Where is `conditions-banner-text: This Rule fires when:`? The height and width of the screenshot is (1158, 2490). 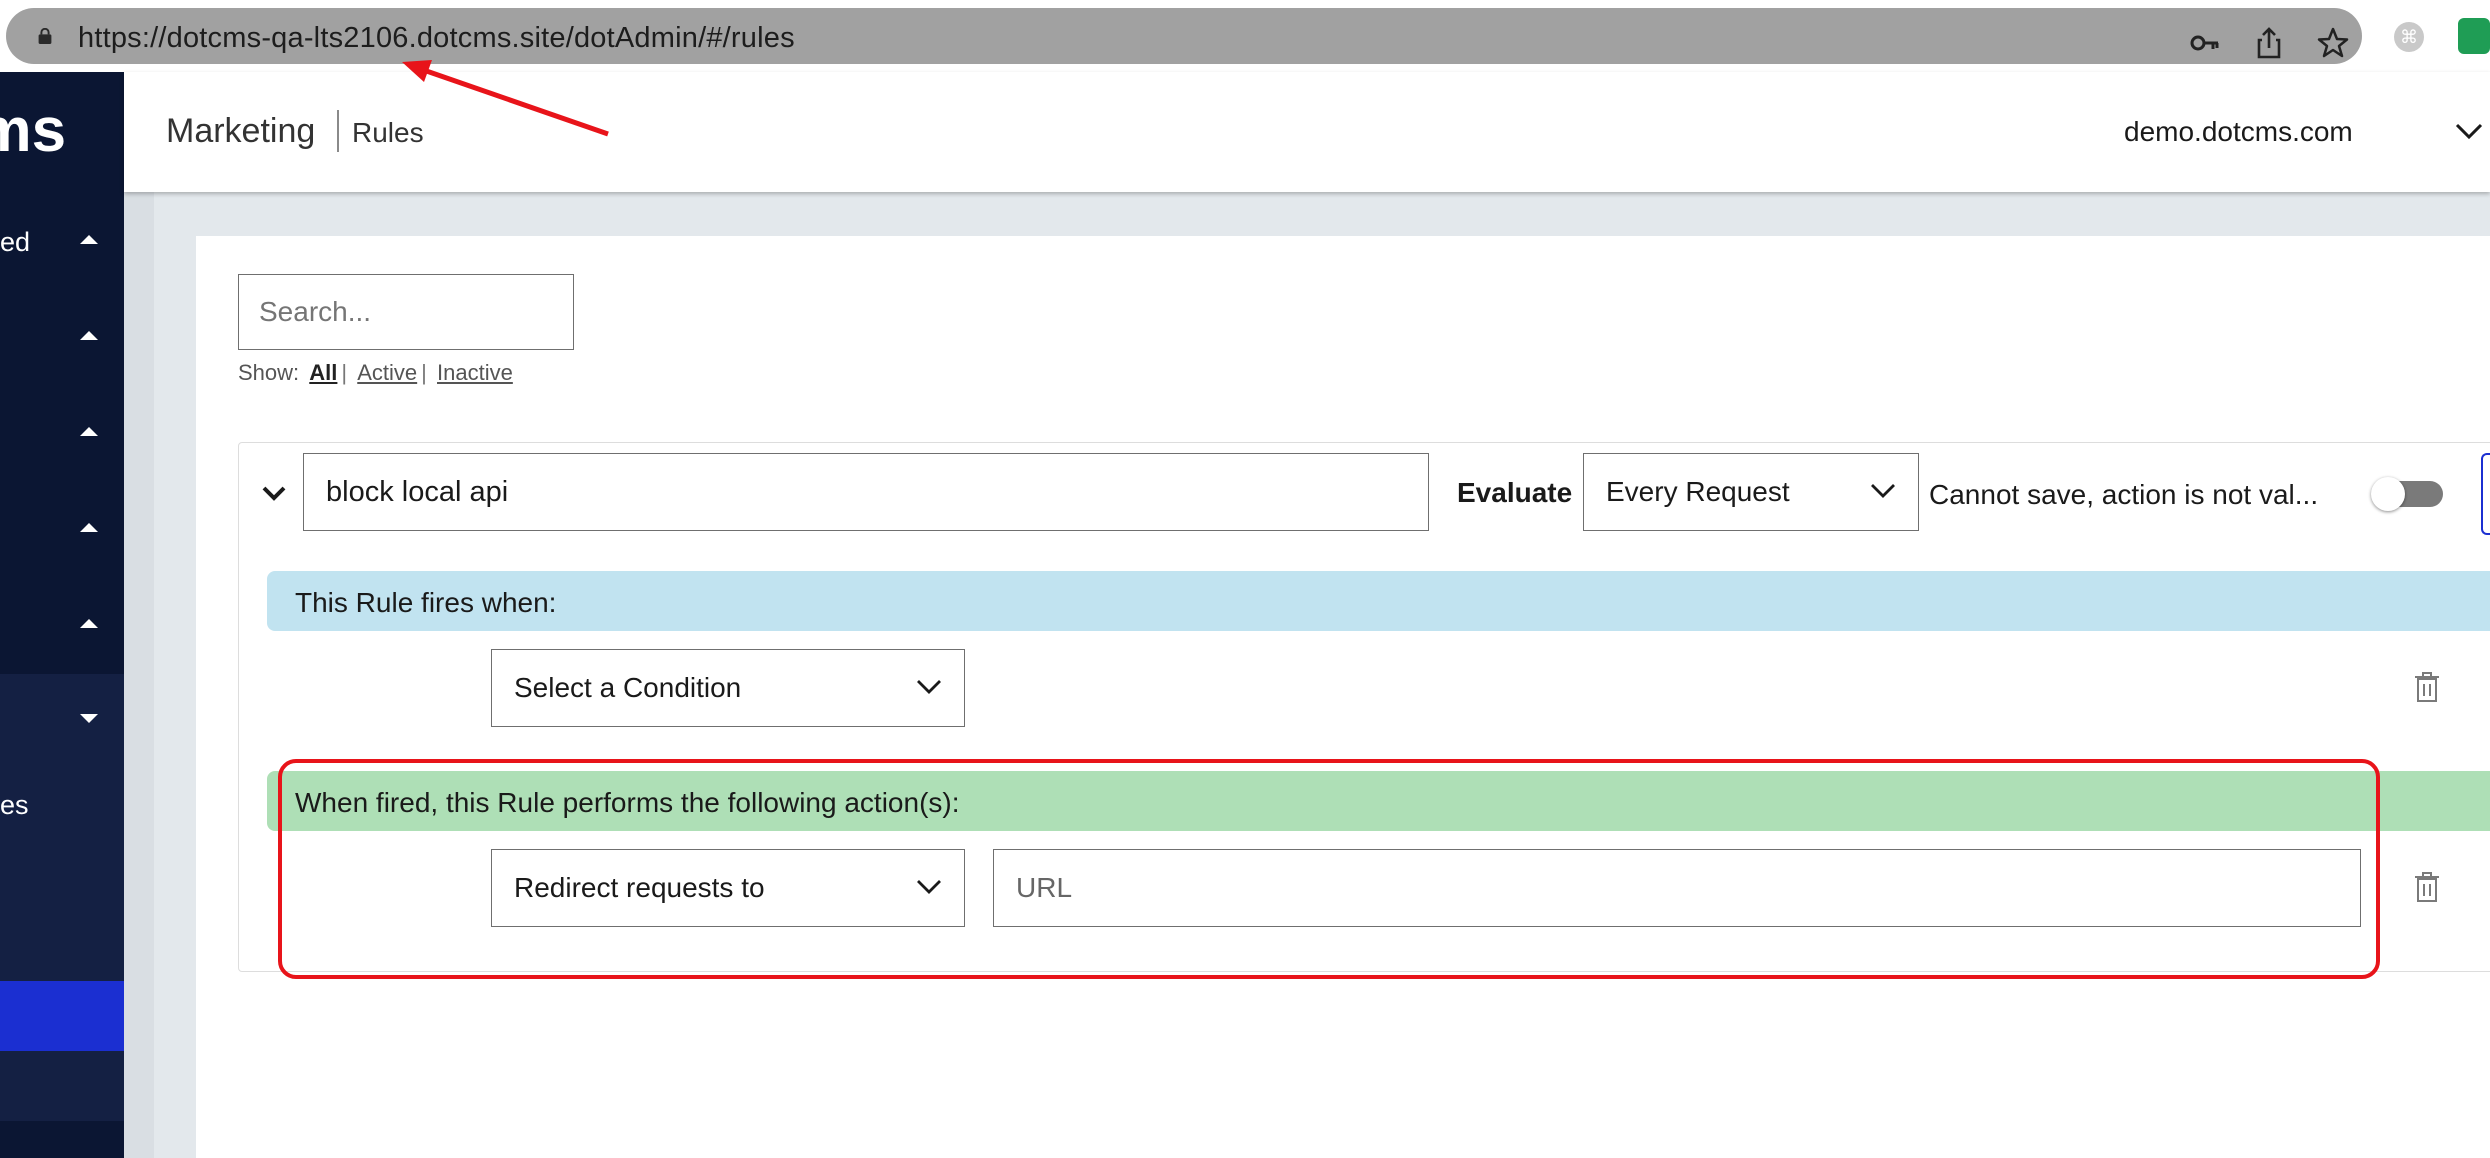
conditions-banner-text: This Rule fires when: is located at coordinates (426, 602).